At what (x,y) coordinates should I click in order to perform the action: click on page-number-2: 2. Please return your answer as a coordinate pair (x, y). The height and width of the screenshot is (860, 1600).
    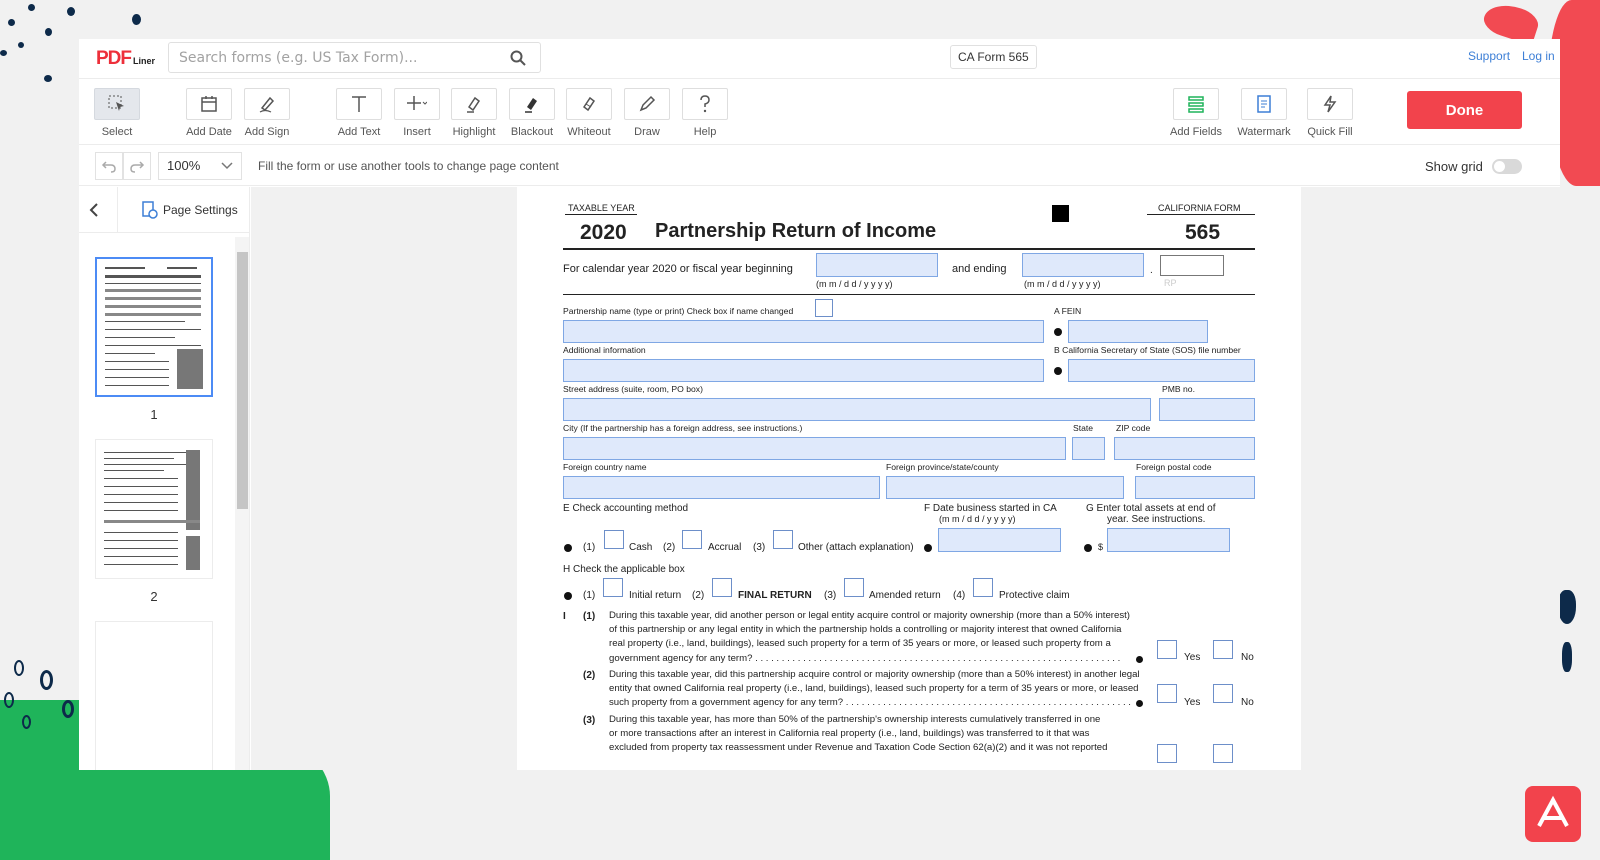
    Looking at the image, I should click on (154, 596).